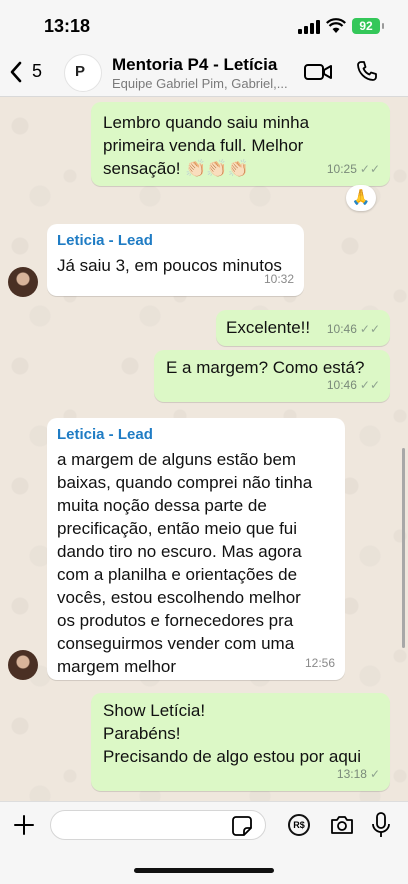 Image resolution: width=408 pixels, height=884 pixels. I want to click on phone-call-icon, so click(367, 71).